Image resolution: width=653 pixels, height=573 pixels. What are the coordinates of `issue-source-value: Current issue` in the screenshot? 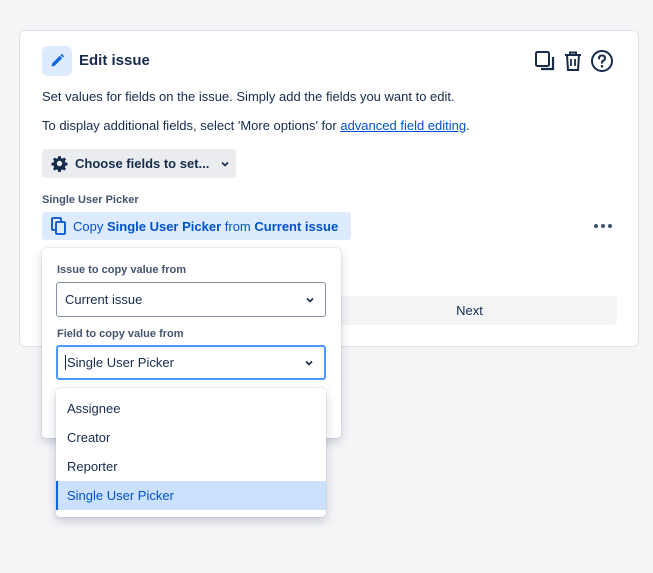 It's located at (104, 299).